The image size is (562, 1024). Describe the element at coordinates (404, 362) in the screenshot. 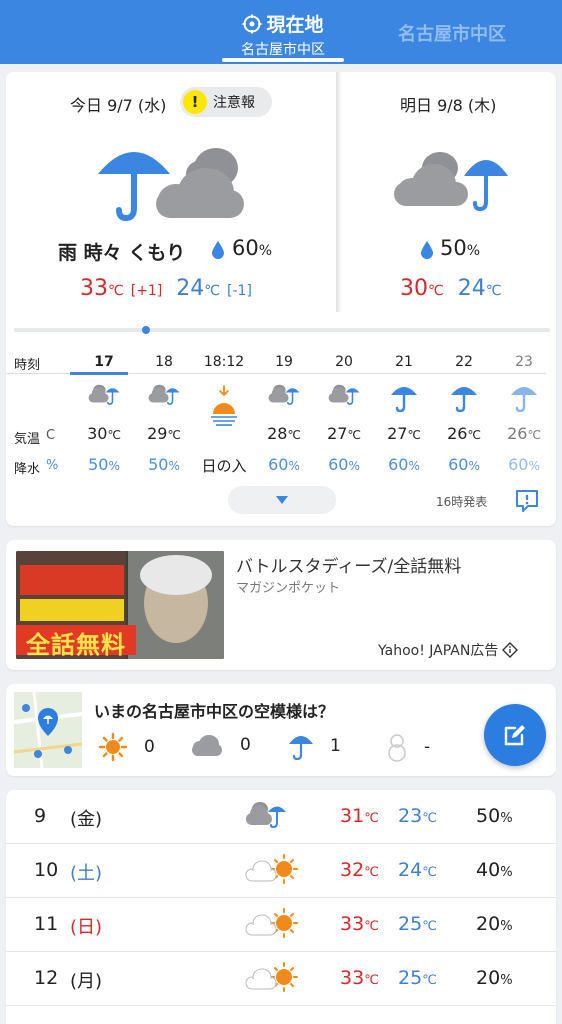

I see `hour-time: 21` at that location.